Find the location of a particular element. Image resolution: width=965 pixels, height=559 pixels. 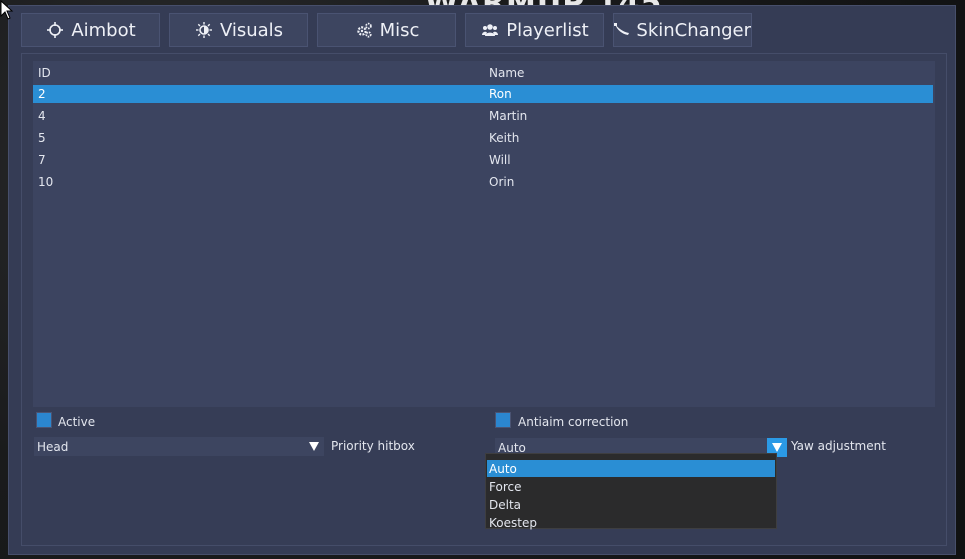

row-id: 4 is located at coordinates (42, 116).